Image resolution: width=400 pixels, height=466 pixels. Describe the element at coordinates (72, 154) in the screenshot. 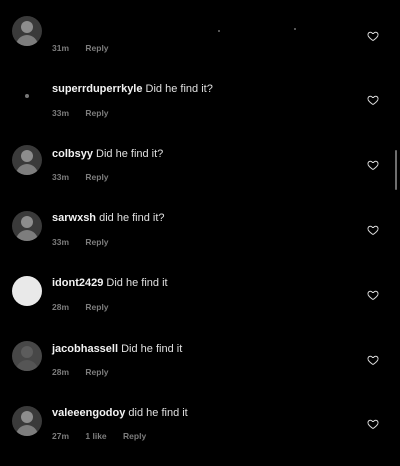

I see `comment-username: colbsyy` at that location.